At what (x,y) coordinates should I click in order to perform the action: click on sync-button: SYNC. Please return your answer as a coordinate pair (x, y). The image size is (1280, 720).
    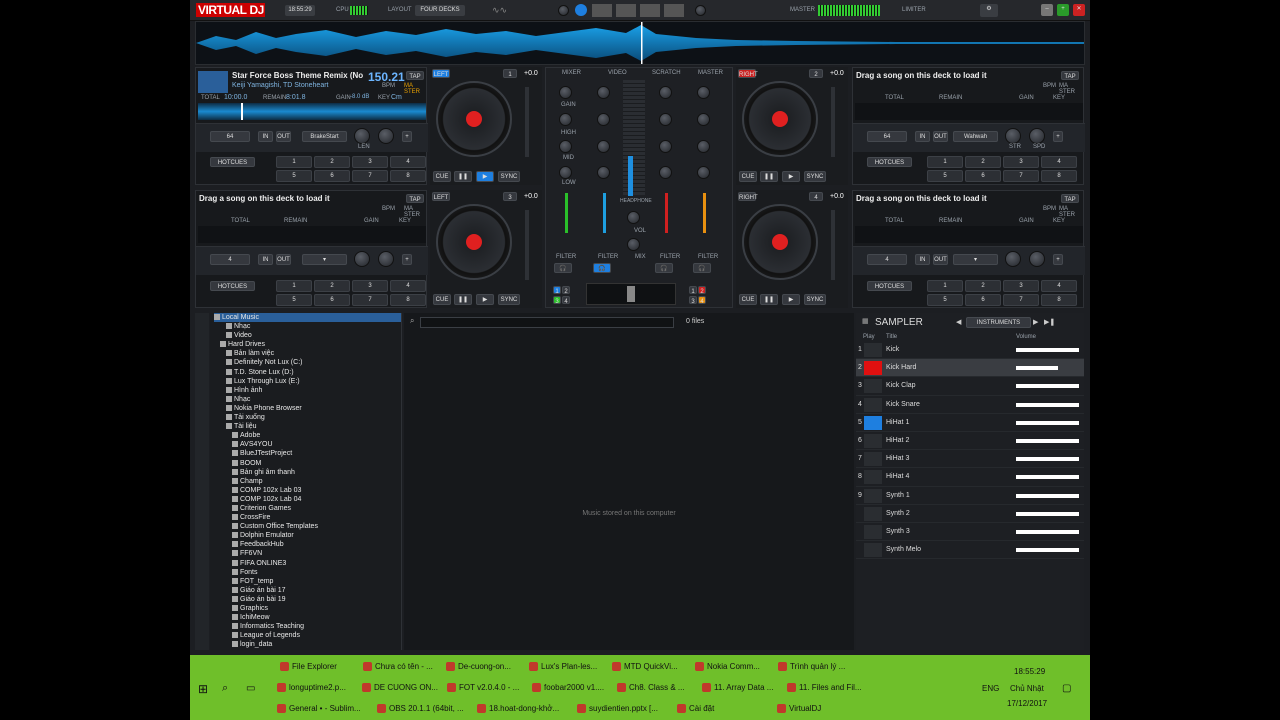
    Looking at the image, I should click on (509, 299).